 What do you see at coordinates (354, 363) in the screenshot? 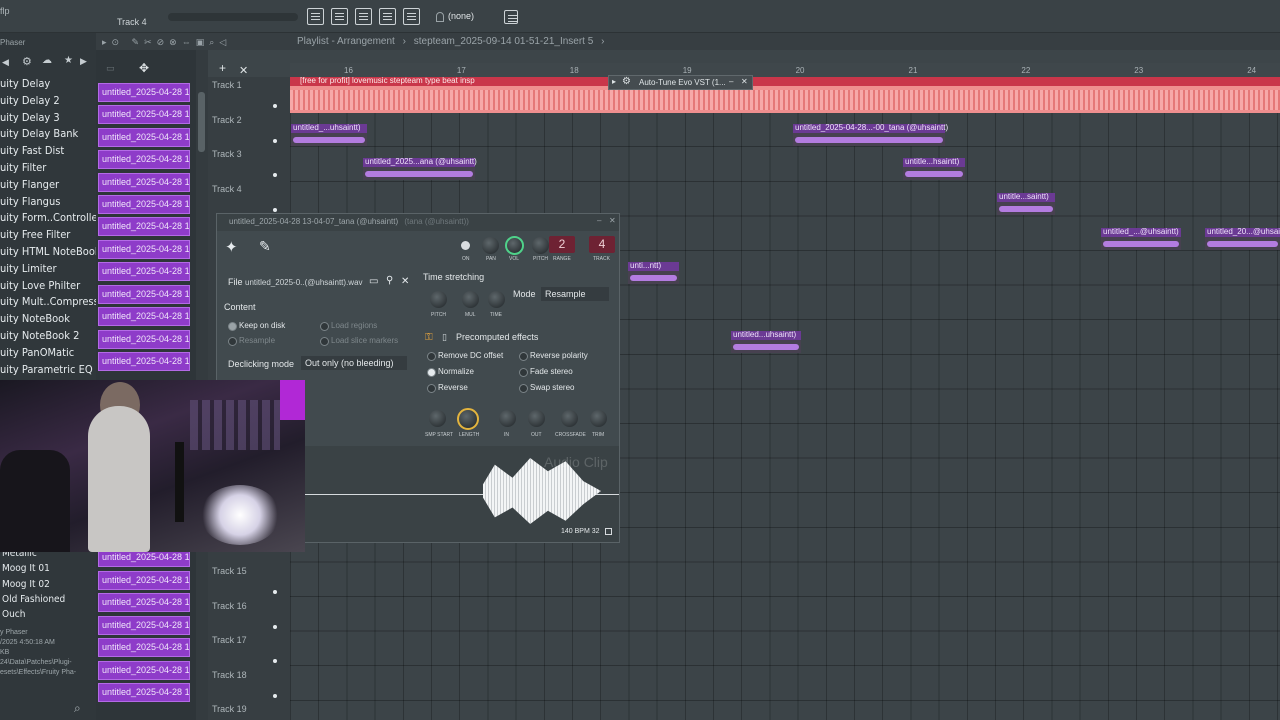
I see `declicking-dropdown: Out only (no bleeding)` at bounding box center [354, 363].